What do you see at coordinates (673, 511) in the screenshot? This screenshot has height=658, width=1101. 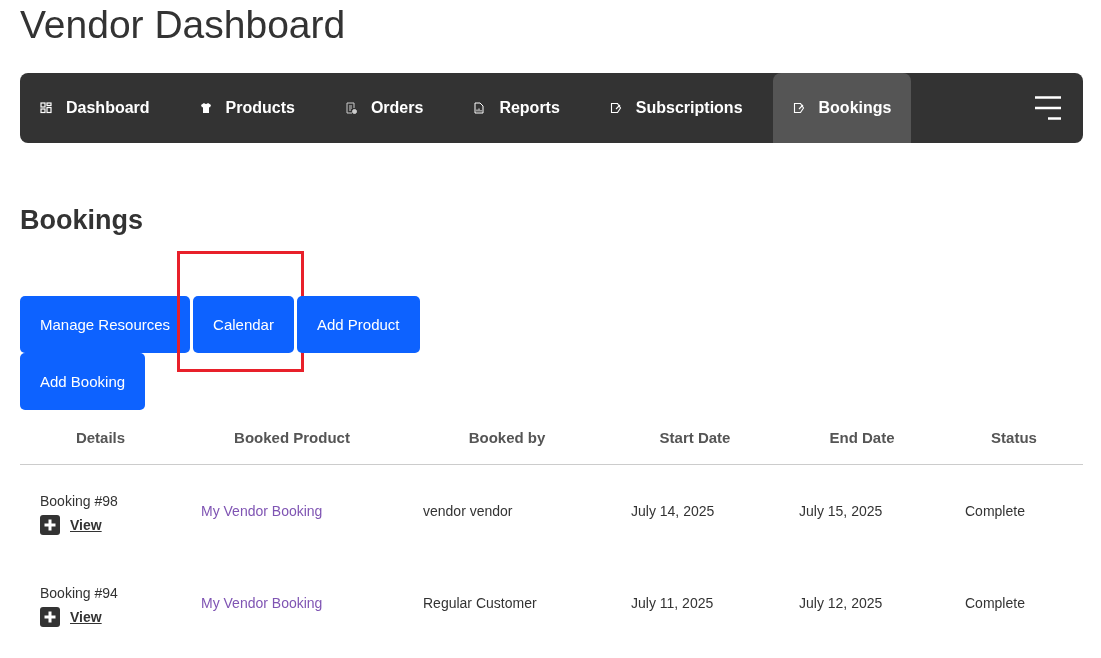 I see `table-cell: July 14, 2025` at bounding box center [673, 511].